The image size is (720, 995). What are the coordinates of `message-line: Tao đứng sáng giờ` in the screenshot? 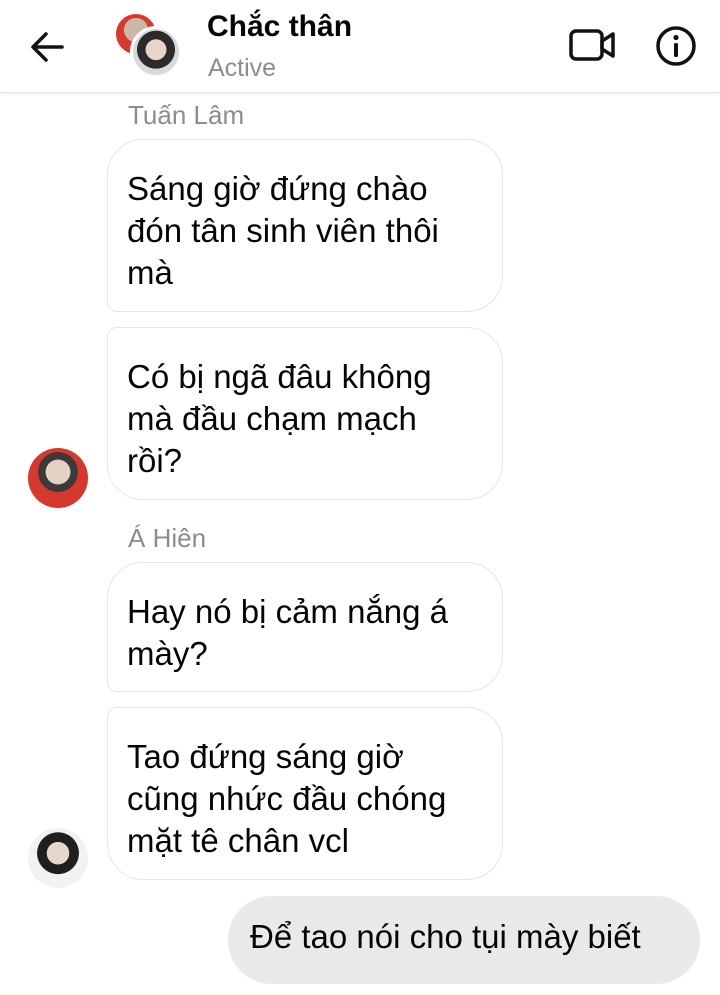 It's located at (265, 756).